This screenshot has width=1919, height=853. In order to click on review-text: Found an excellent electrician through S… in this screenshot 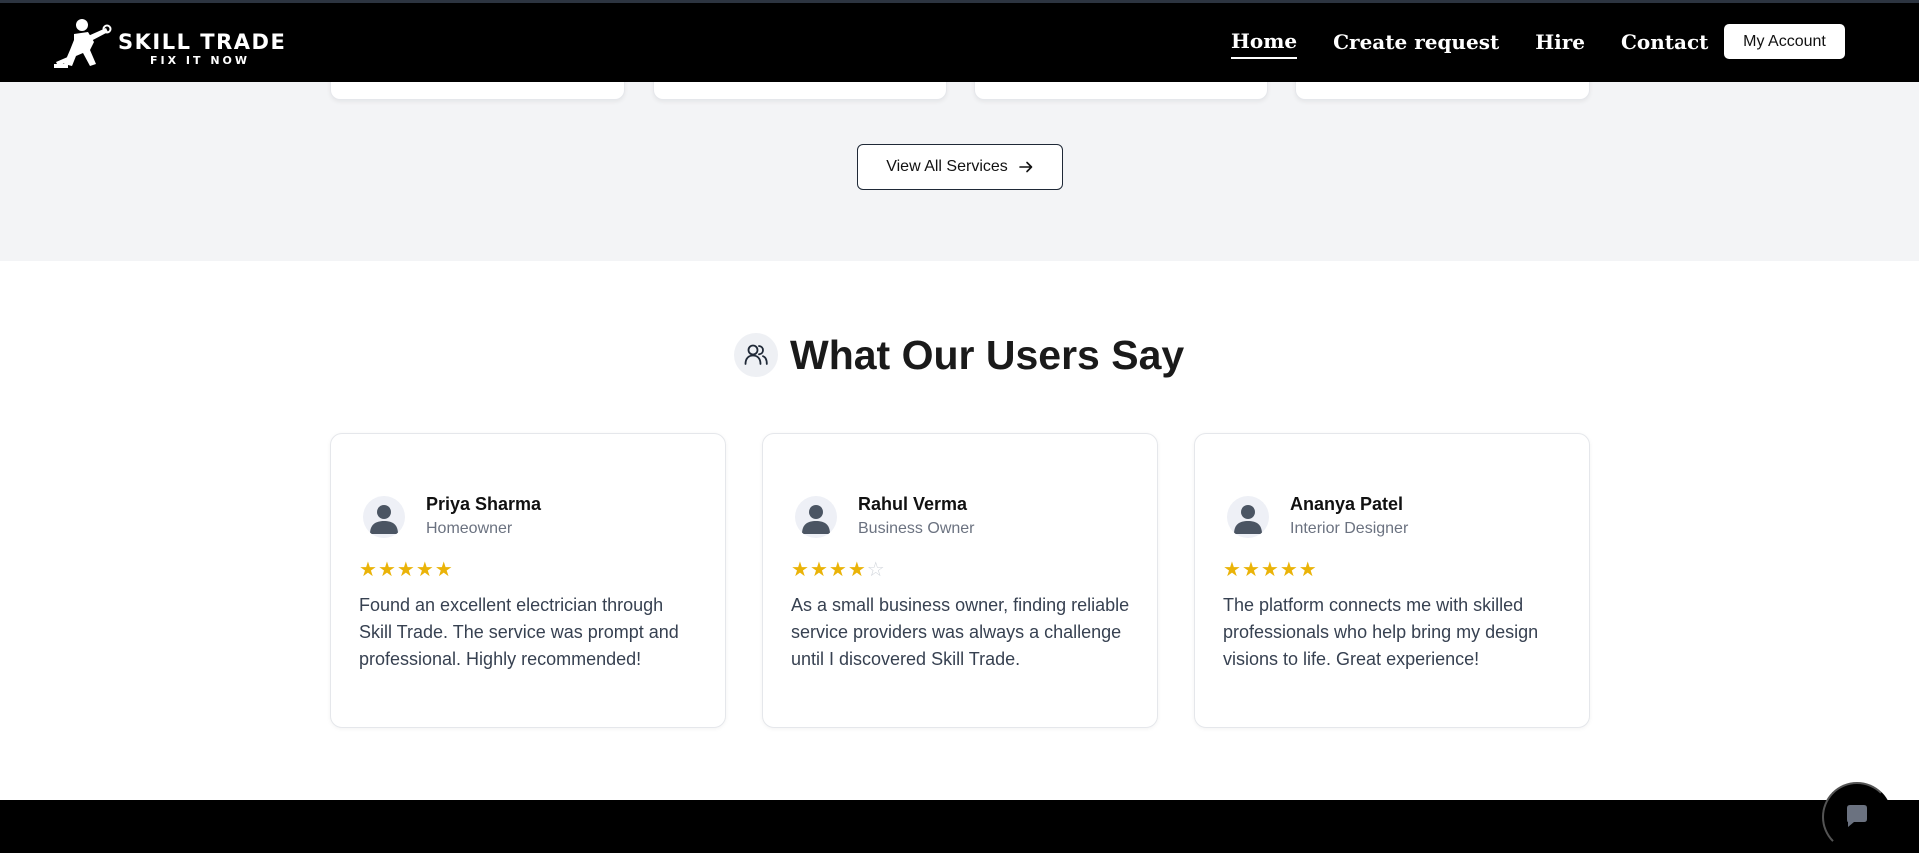, I will do `click(519, 632)`.